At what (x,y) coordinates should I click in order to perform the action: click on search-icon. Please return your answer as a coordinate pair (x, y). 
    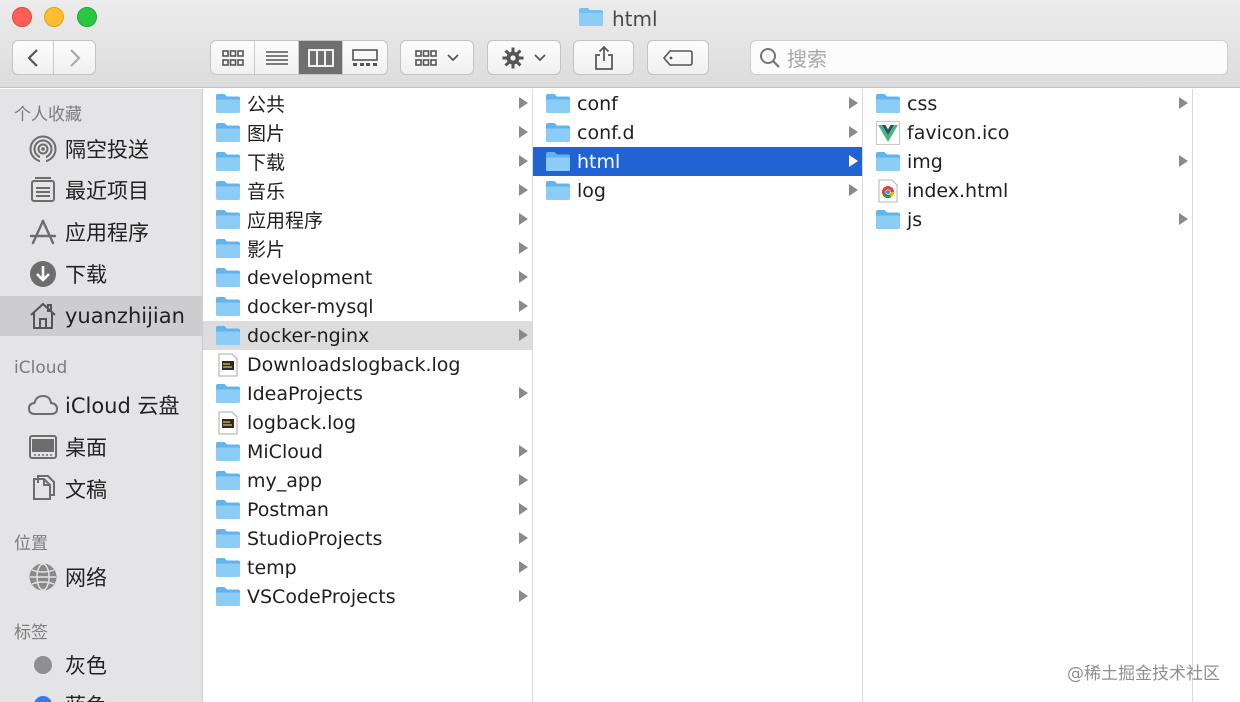
    Looking at the image, I should click on (770, 57).